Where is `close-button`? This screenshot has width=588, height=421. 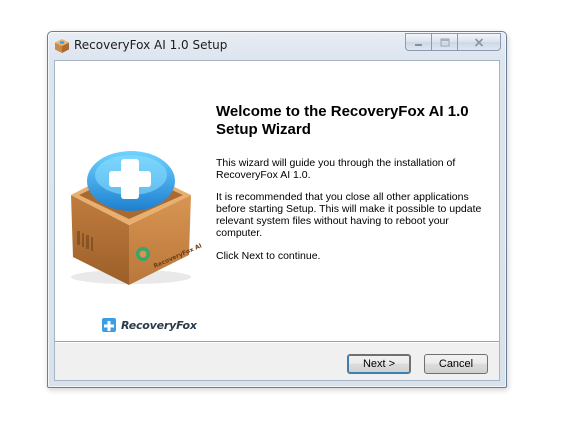 close-button is located at coordinates (479, 42).